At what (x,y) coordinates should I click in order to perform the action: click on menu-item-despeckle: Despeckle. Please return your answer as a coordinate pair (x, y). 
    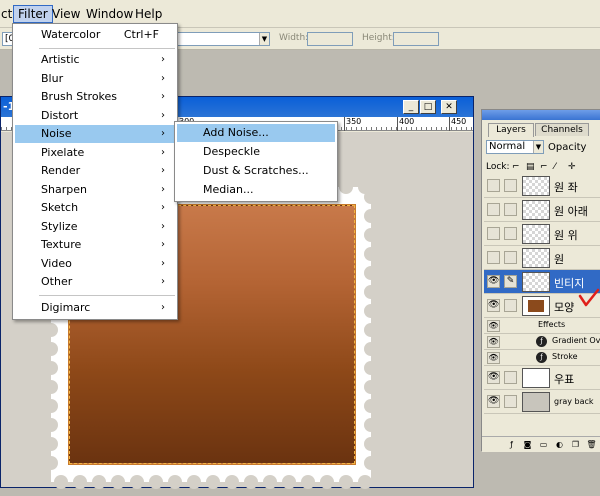
    Looking at the image, I should click on (256, 152).